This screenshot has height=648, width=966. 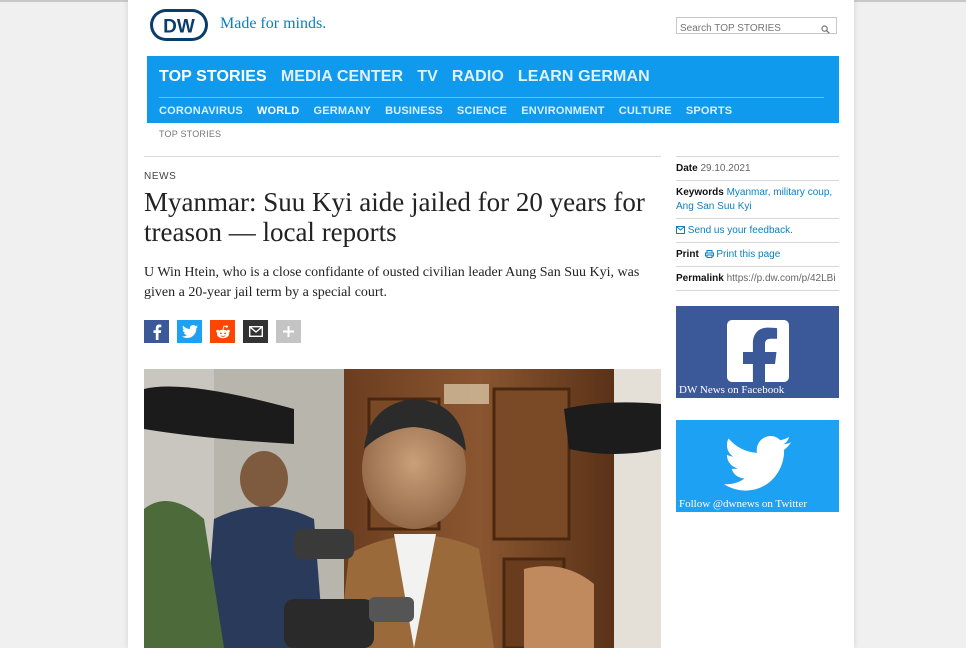 I want to click on meta-permalink: Permalink https://p.dw.com/p/42LBi, so click(x=757, y=278).